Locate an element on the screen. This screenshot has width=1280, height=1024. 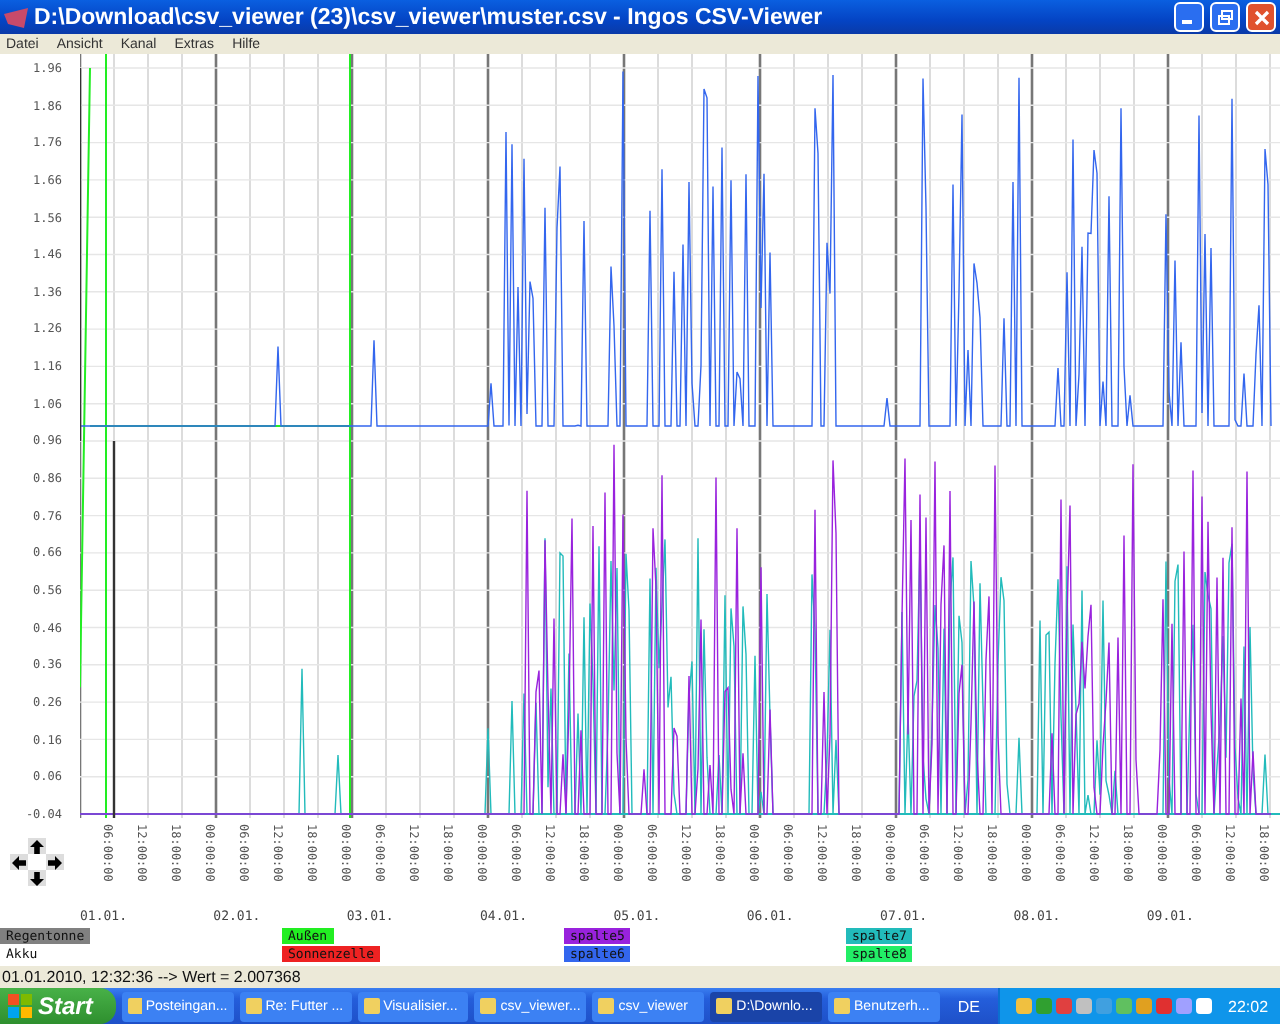
restore-icon is located at coordinates (1225, 17).